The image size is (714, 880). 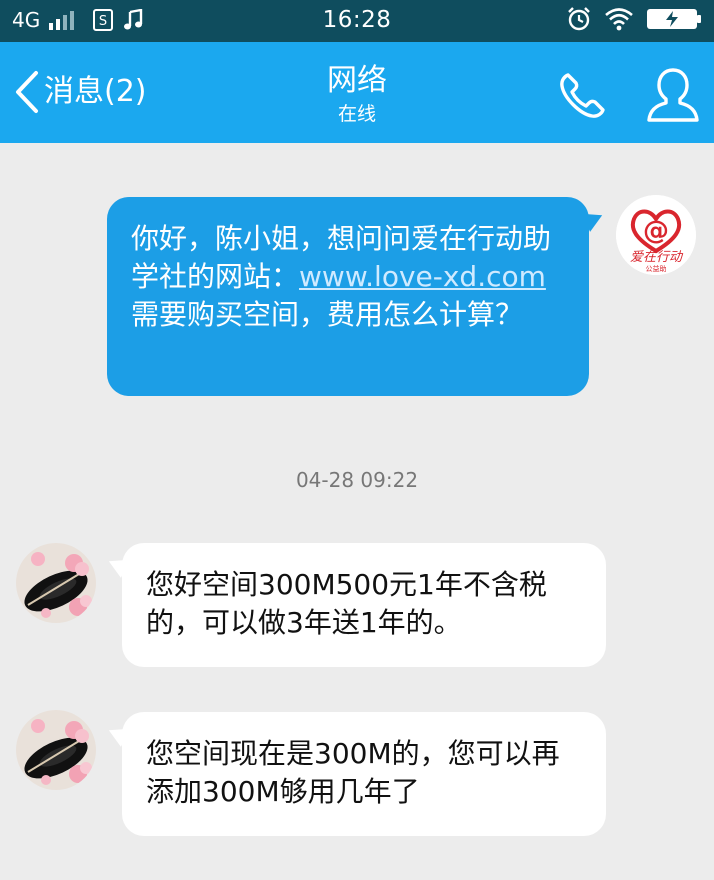 I want to click on self-avatar: @ 爱在行动 公益助, so click(x=656, y=235).